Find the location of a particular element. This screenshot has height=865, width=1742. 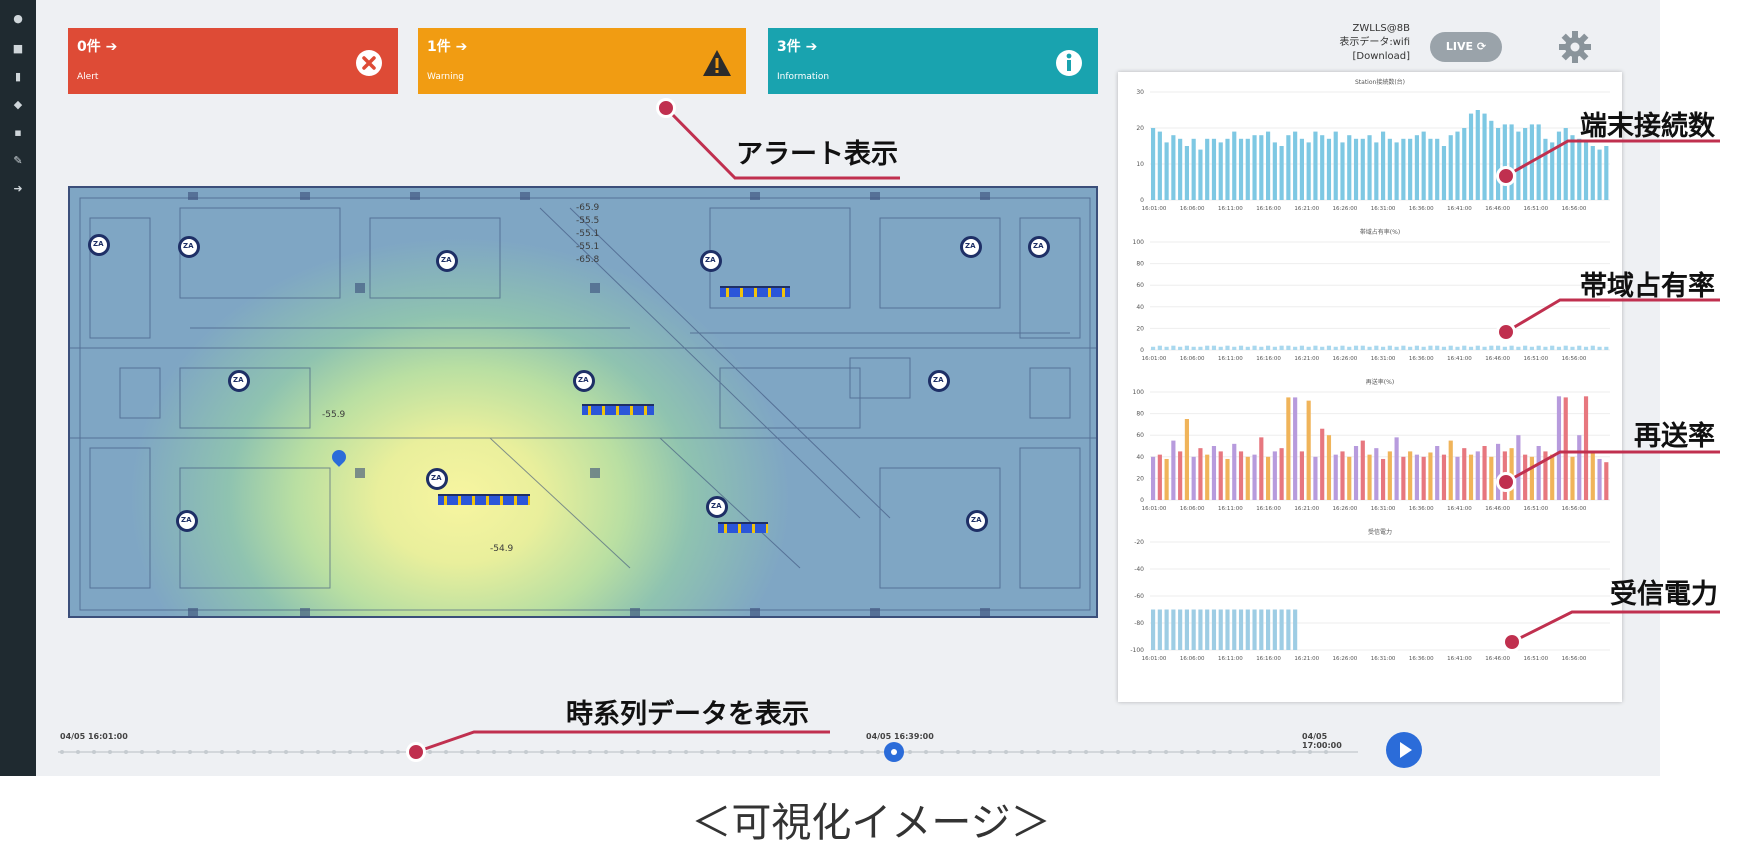

chart-icon: ▮ is located at coordinates (18, 77).